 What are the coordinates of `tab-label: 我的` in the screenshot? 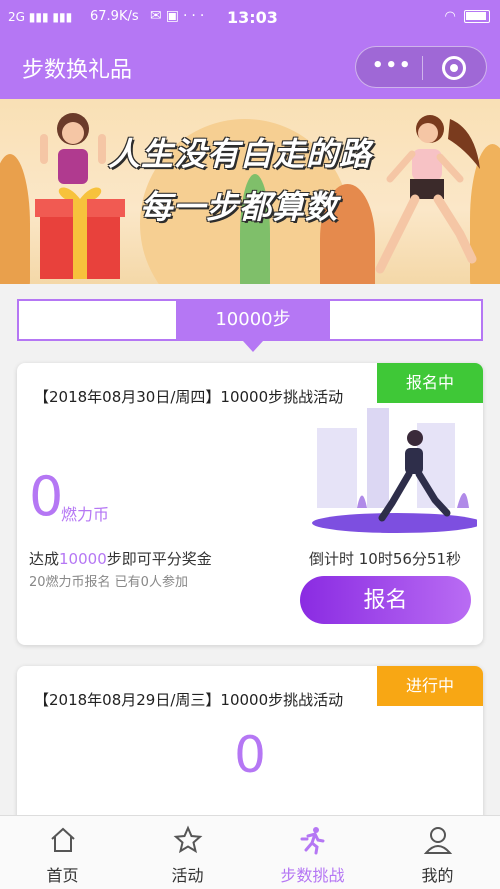 It's located at (437, 875).